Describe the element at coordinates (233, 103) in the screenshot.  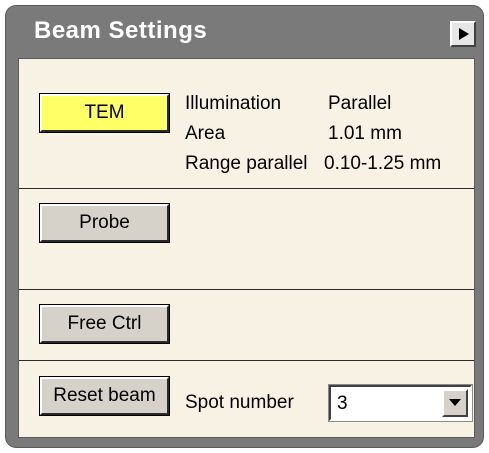
I see `illumination-label: Illumination` at that location.